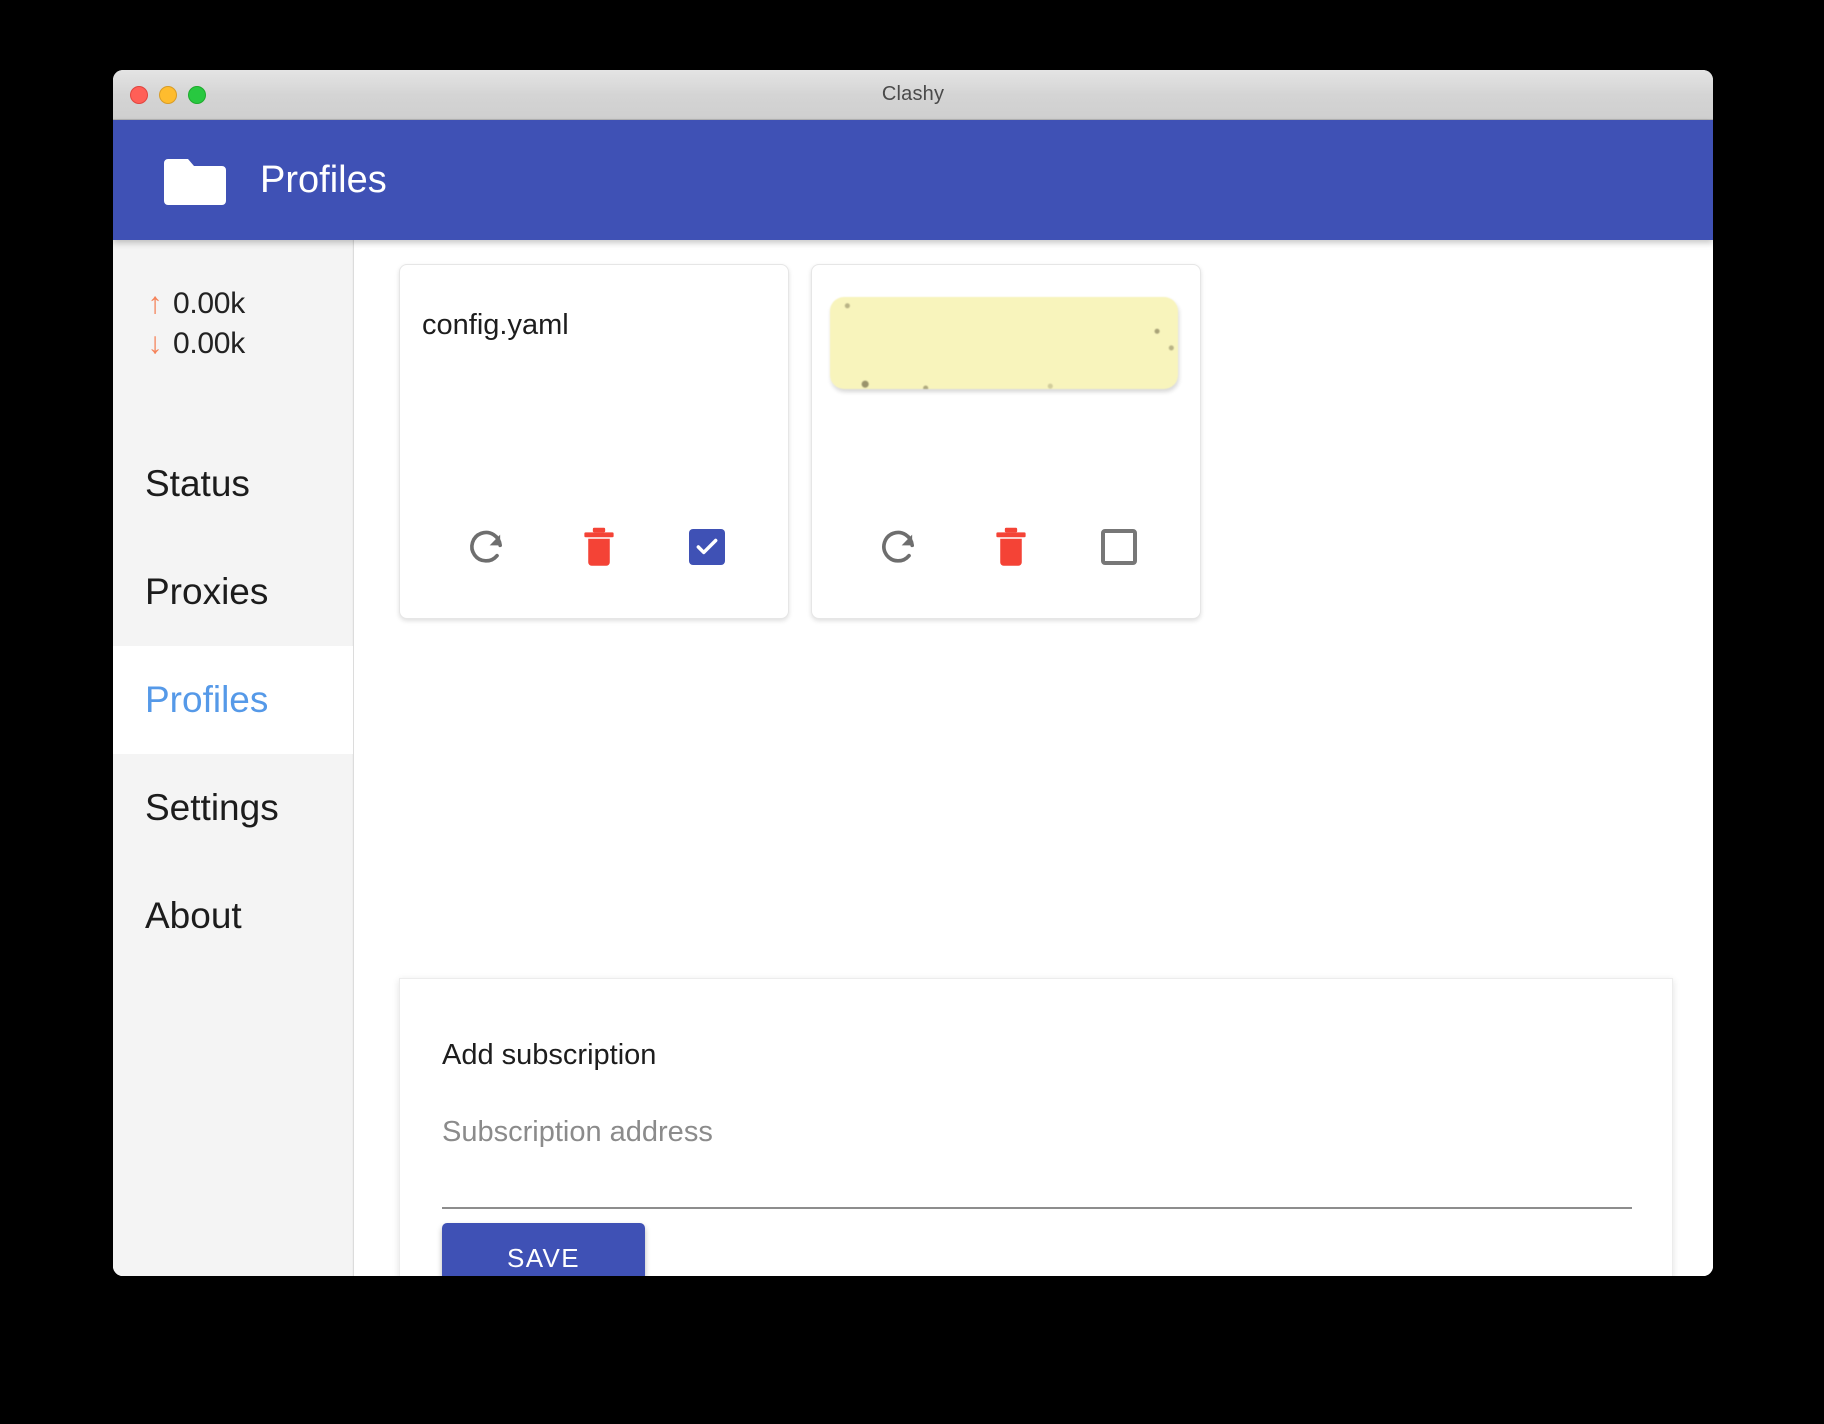 Image resolution: width=1824 pixels, height=1424 pixels. What do you see at coordinates (1004, 343) in the screenshot?
I see `redacted-profile-name` at bounding box center [1004, 343].